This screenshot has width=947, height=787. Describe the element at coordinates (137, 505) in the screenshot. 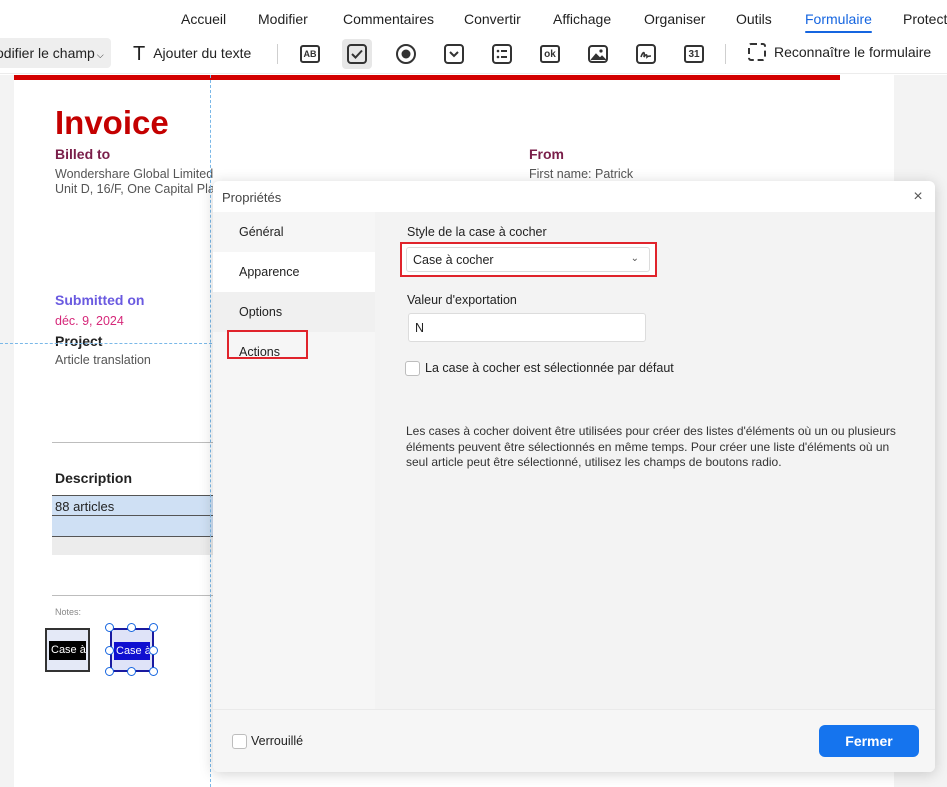

I see `table-row: 88 articles` at that location.